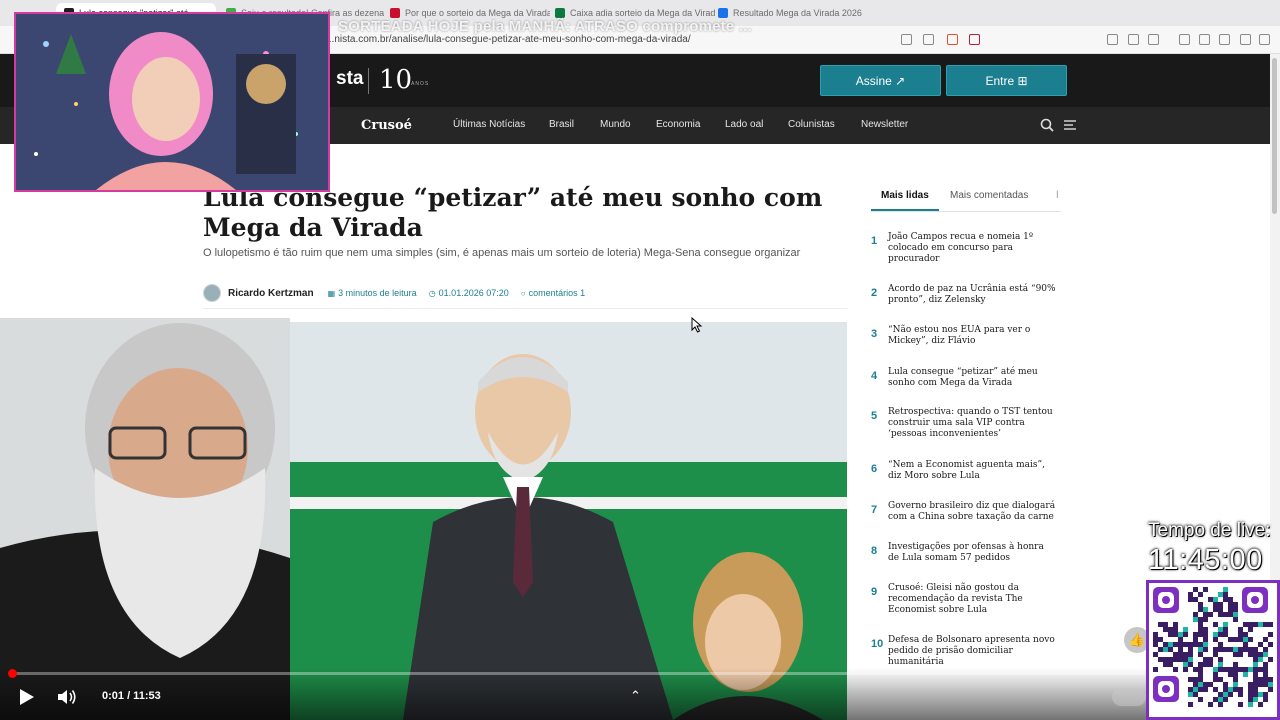 The width and height of the screenshot is (1280, 720). Describe the element at coordinates (1006, 80) in the screenshot. I see `login-button: Entre ⊞` at that location.